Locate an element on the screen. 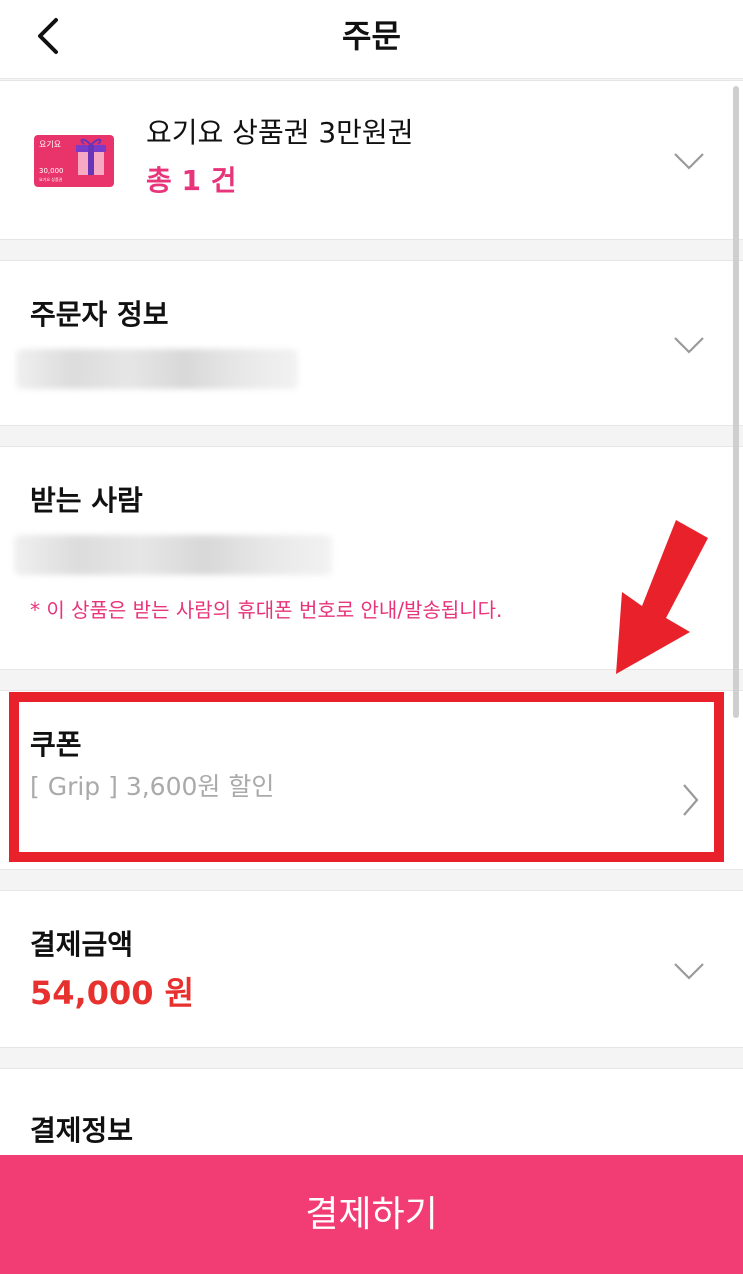  product-name: 요기요 상품권 3만원권 is located at coordinates (280, 132).